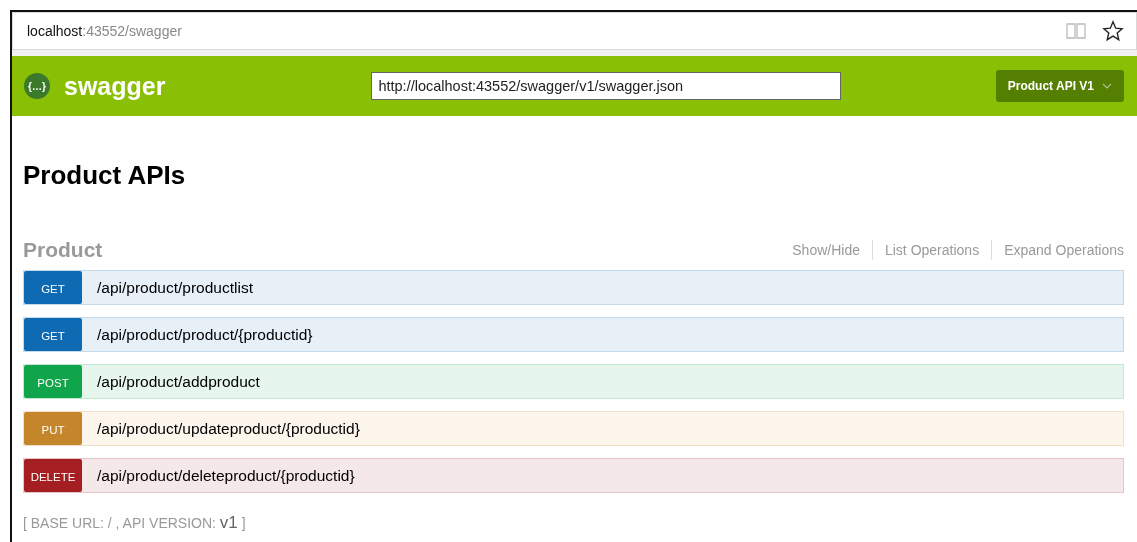 This screenshot has width=1137, height=542. What do you see at coordinates (228, 428) in the screenshot?
I see `operation-path: /api/product/updateproduct/{productid}` at bounding box center [228, 428].